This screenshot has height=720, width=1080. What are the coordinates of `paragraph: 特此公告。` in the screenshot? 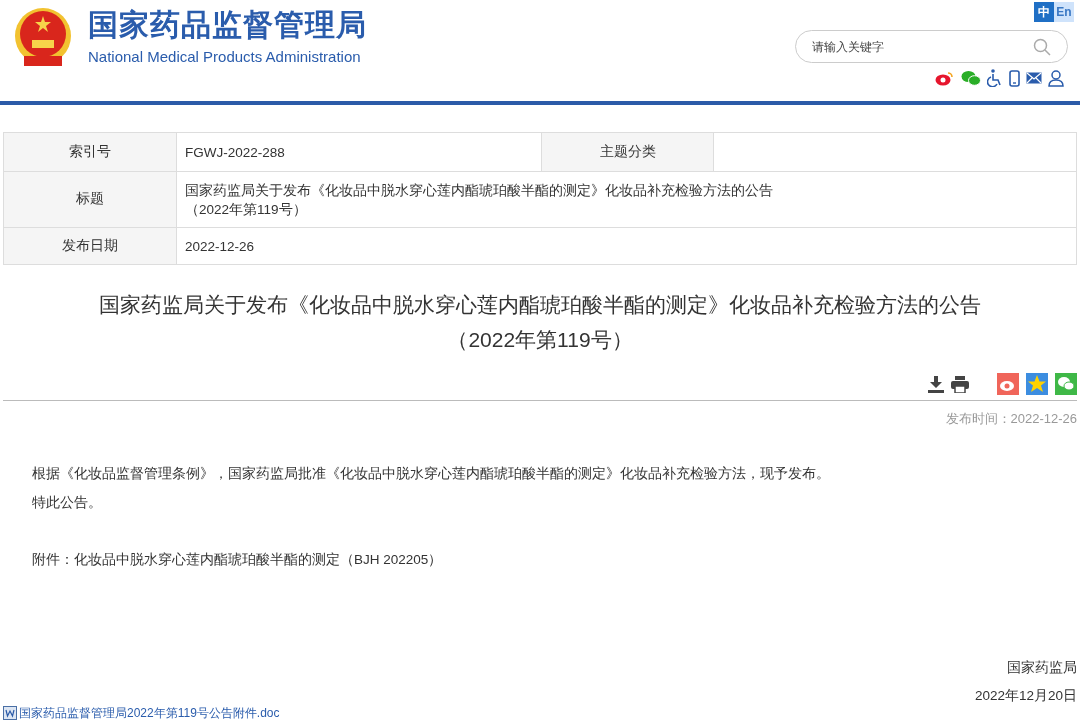 It's located at (67, 502).